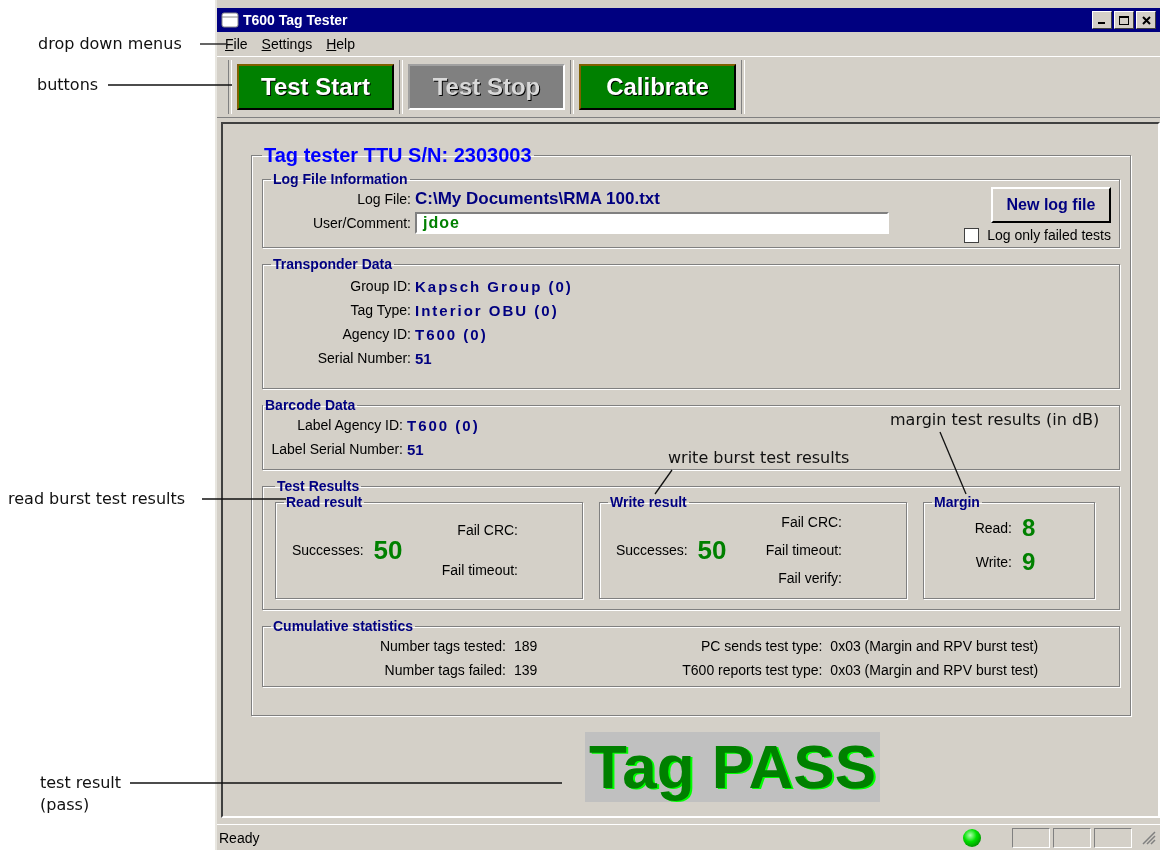 The width and height of the screenshot is (1160, 850). What do you see at coordinates (398, 155) in the screenshot?
I see `group-title: Tag tester TTU S/N: 2303003` at bounding box center [398, 155].